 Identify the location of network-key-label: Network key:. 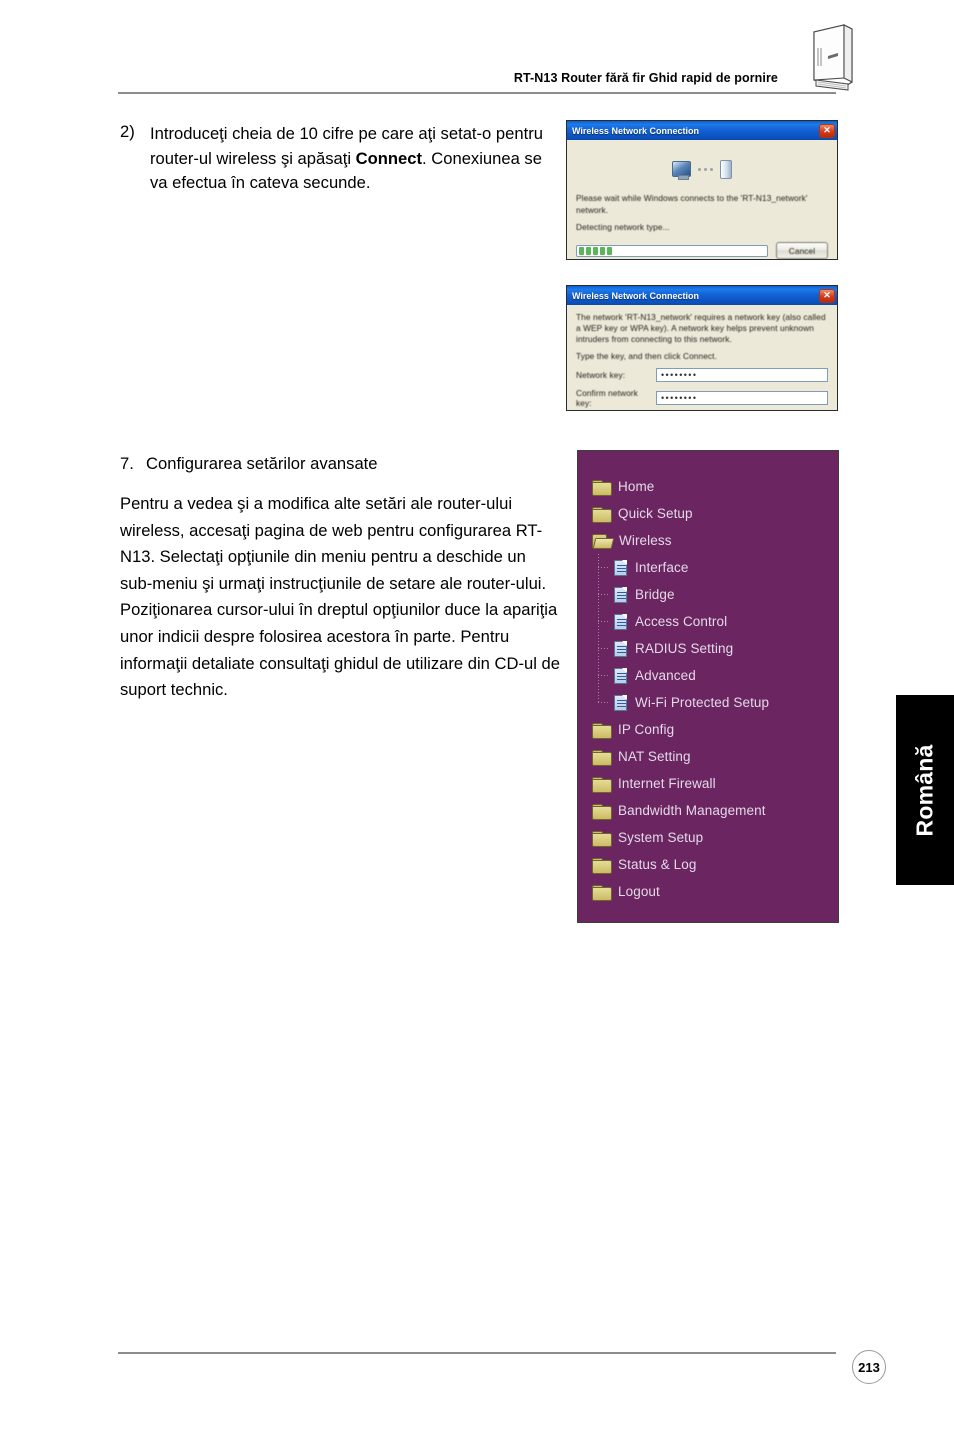
(601, 375).